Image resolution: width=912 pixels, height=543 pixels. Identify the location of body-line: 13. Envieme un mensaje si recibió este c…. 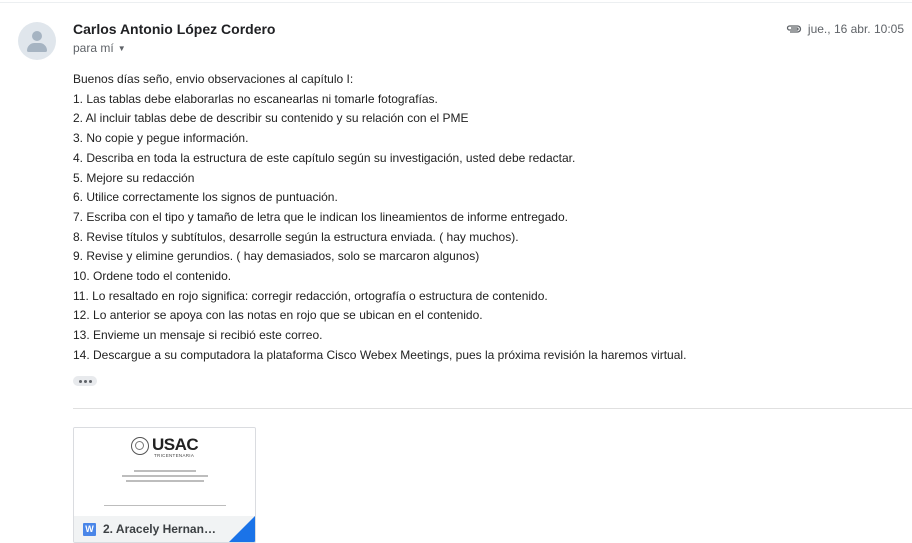
(198, 335).